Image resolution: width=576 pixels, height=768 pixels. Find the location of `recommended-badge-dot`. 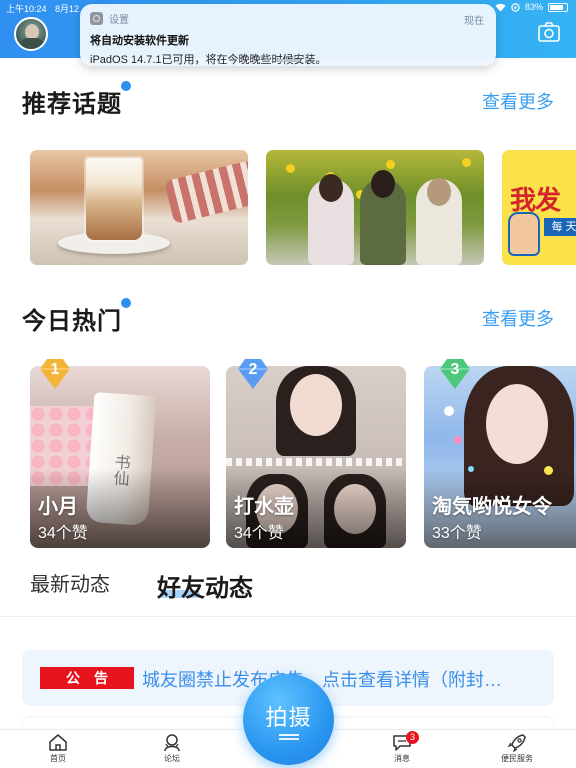

recommended-badge-dot is located at coordinates (126, 86).